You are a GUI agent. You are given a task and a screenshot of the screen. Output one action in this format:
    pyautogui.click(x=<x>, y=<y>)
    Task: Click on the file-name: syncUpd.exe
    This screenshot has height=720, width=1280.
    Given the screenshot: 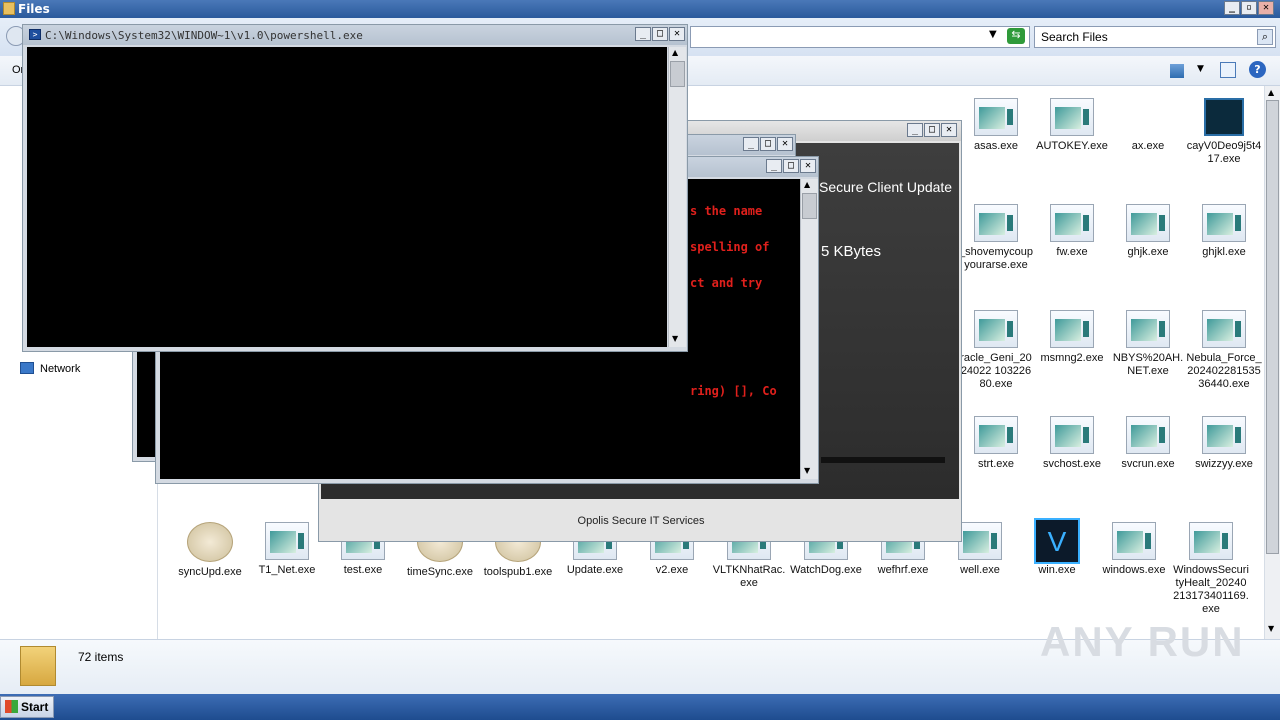 What is the action you would take?
    pyautogui.click(x=210, y=572)
    